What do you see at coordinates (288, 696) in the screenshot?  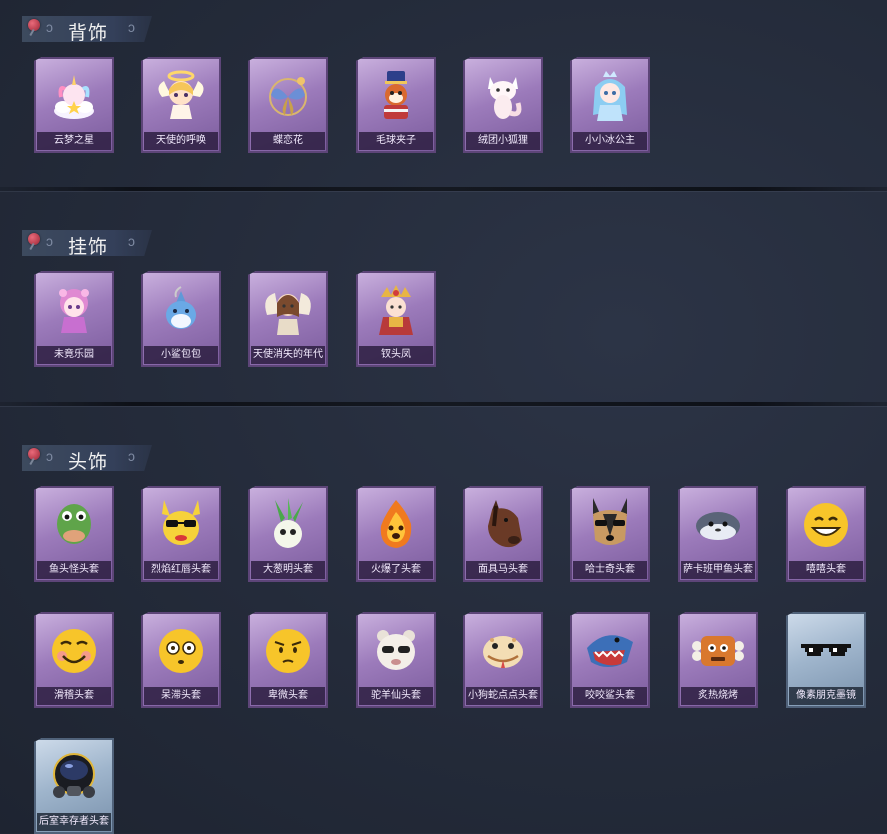 I see `item-name: 卑微头套` at bounding box center [288, 696].